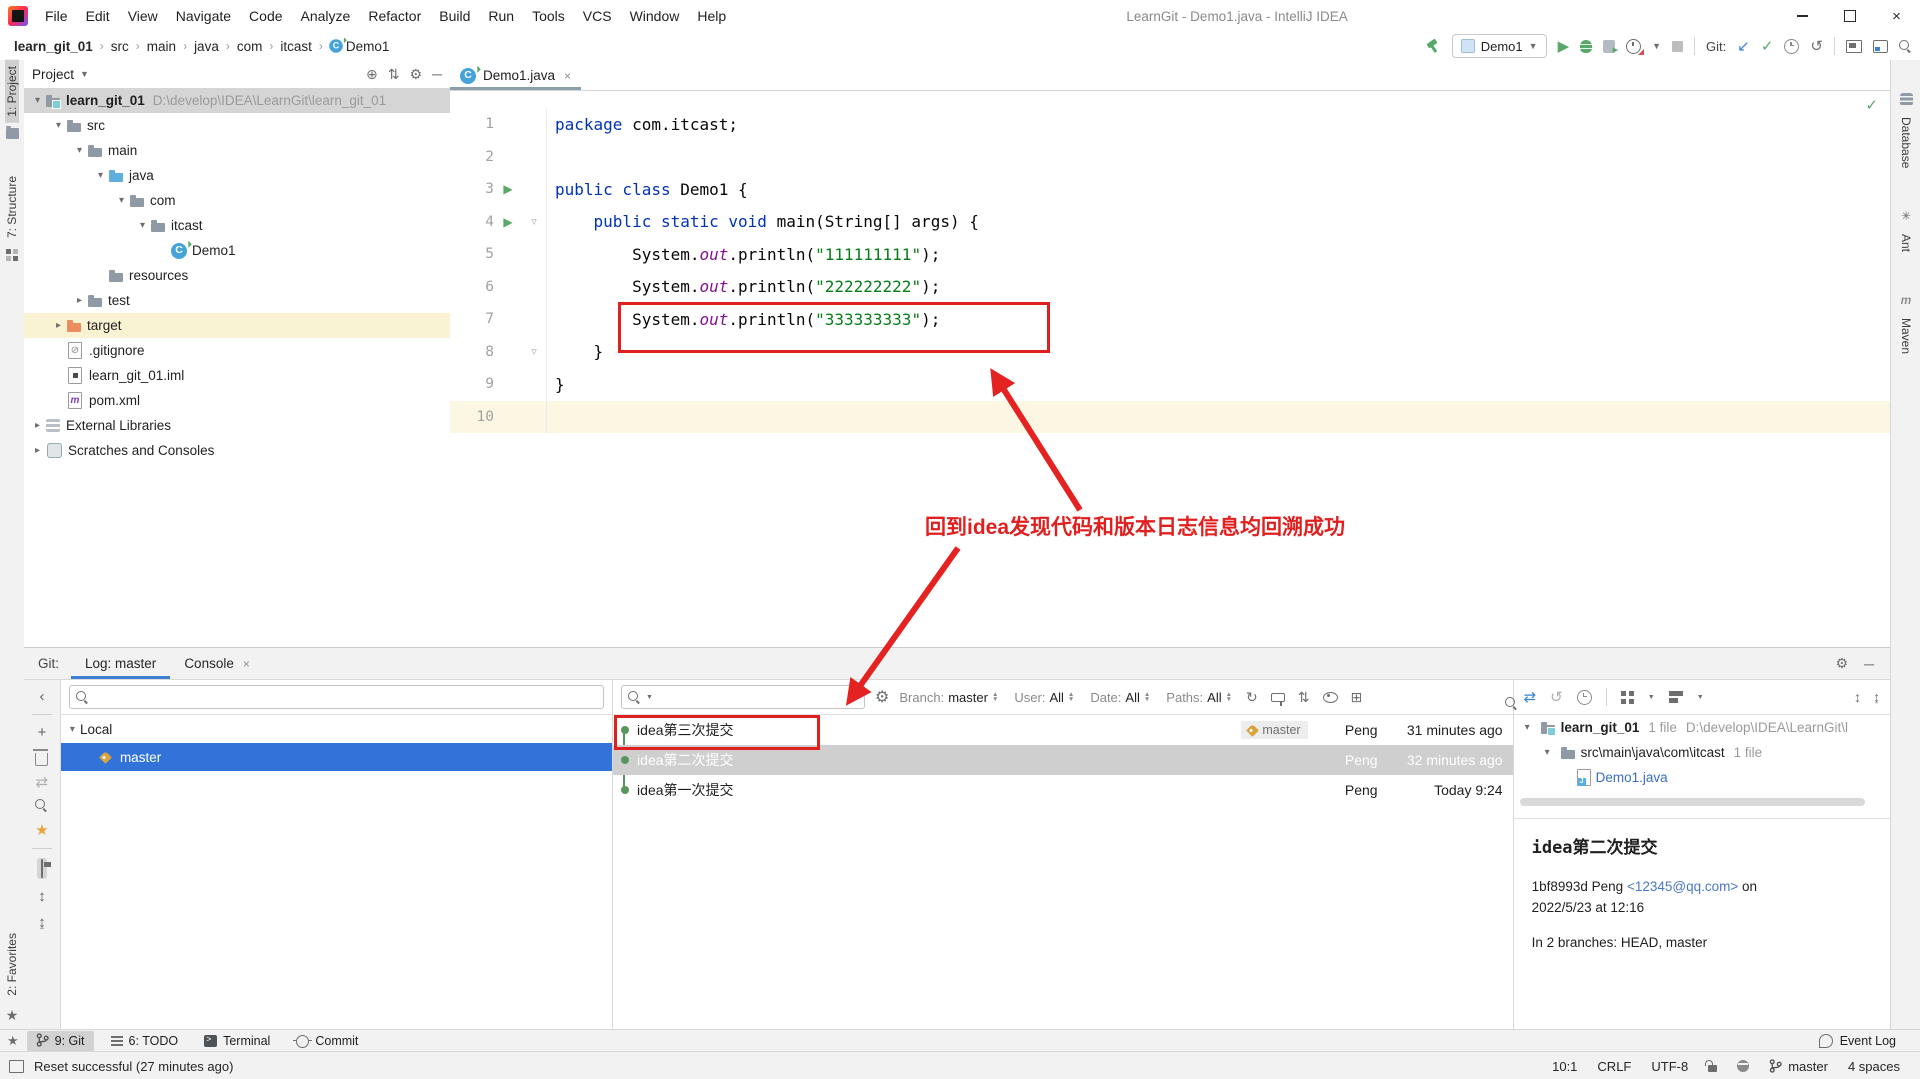 Image resolution: width=1920 pixels, height=1079 pixels. What do you see at coordinates (882, 697) in the screenshot?
I see `regex-gear-icon: ⚙` at bounding box center [882, 697].